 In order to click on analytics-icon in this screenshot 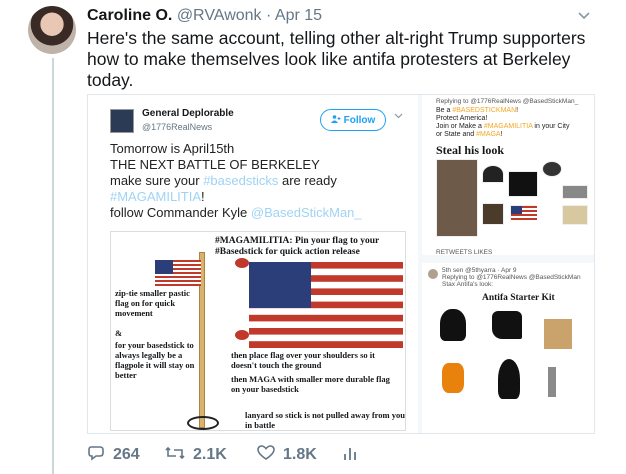, I will do `click(350, 455)`.